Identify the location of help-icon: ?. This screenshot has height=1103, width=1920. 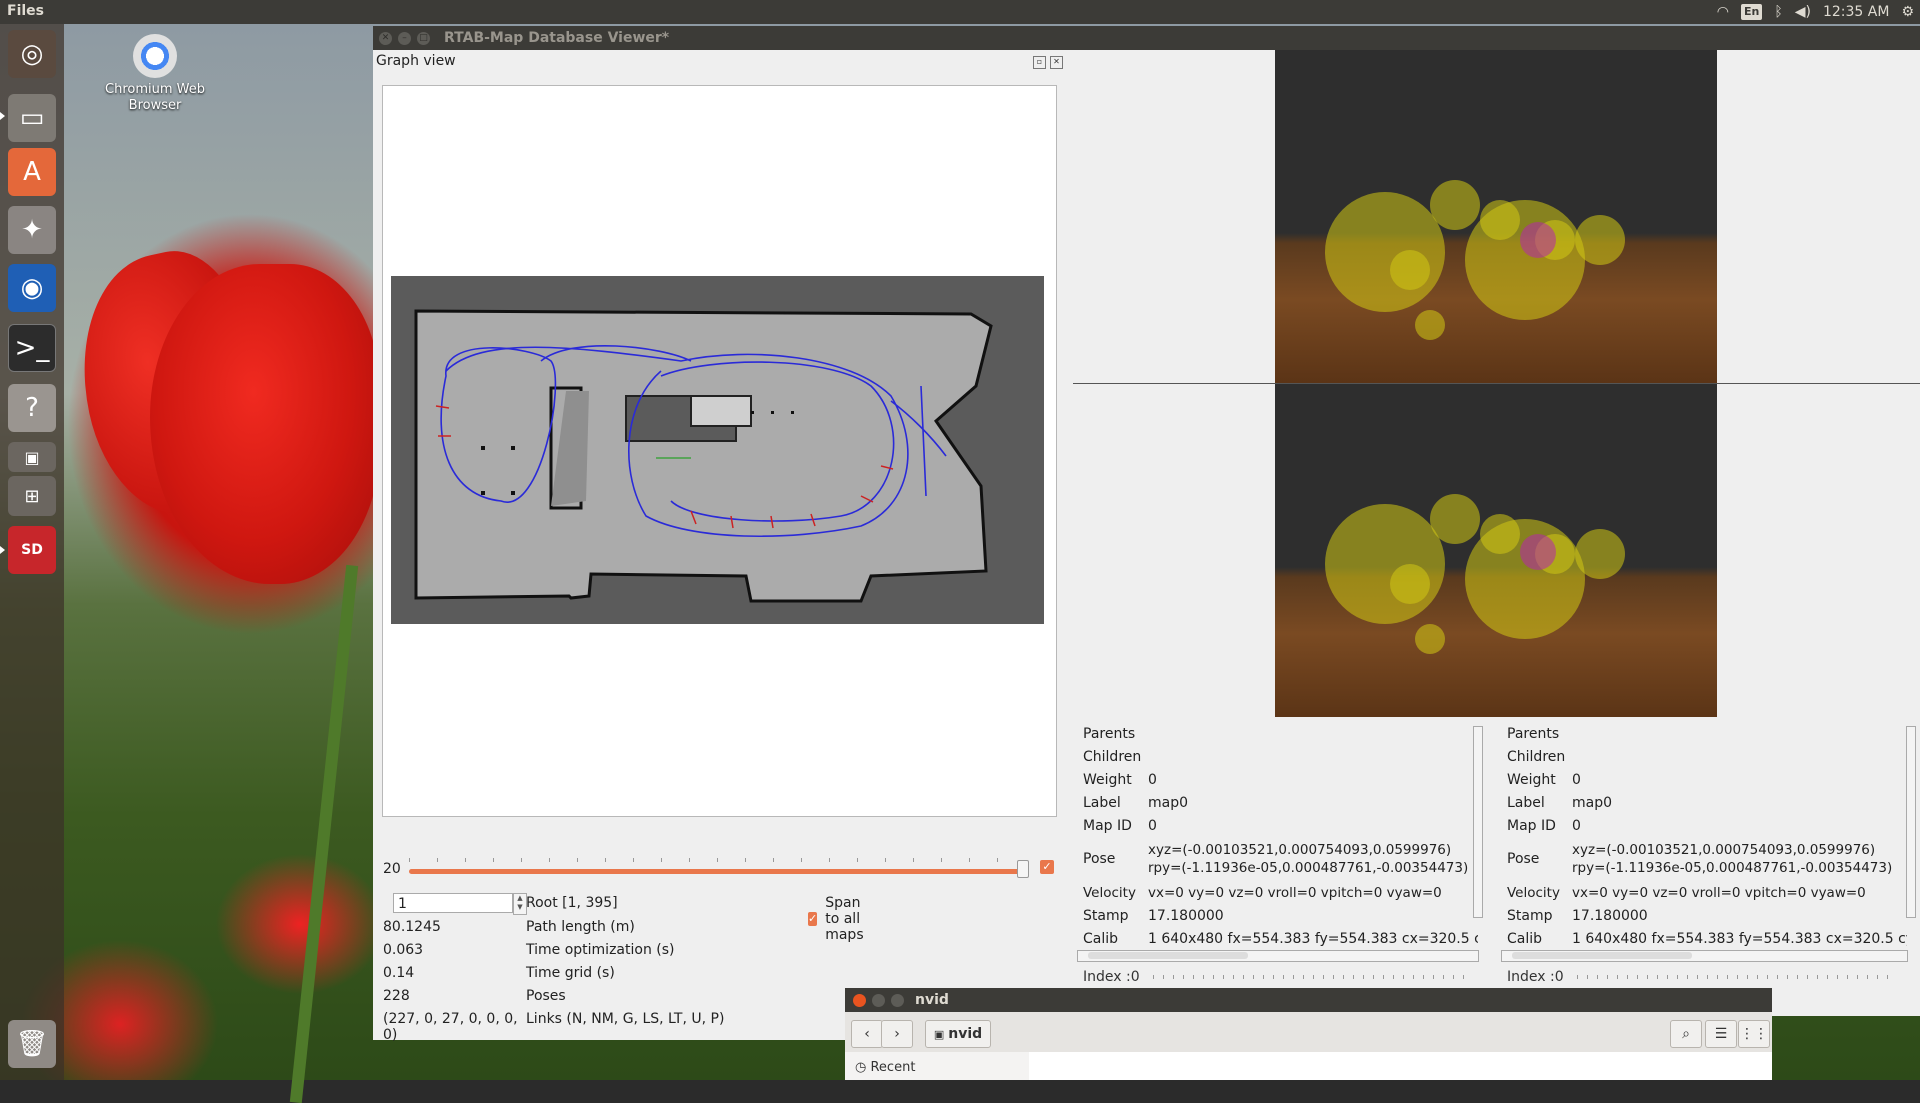
(32, 408).